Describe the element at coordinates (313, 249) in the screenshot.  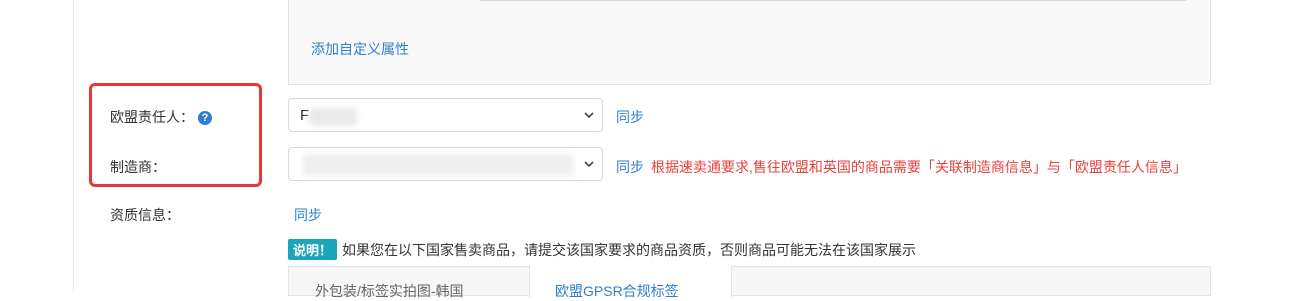
I see `note-badge: 说明！` at that location.